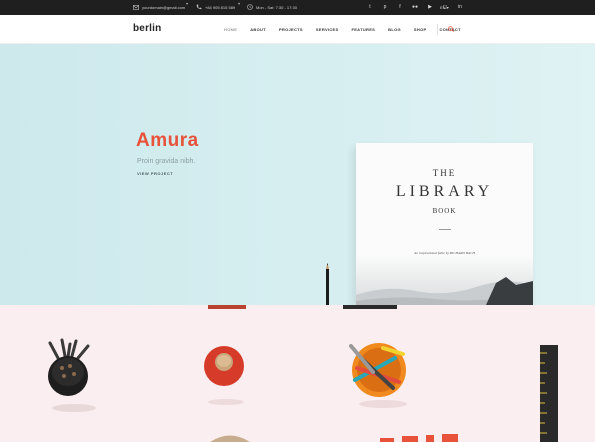 This screenshot has width=595, height=442. Describe the element at coordinates (167, 140) in the screenshot. I see `hero-title: Amura` at that location.